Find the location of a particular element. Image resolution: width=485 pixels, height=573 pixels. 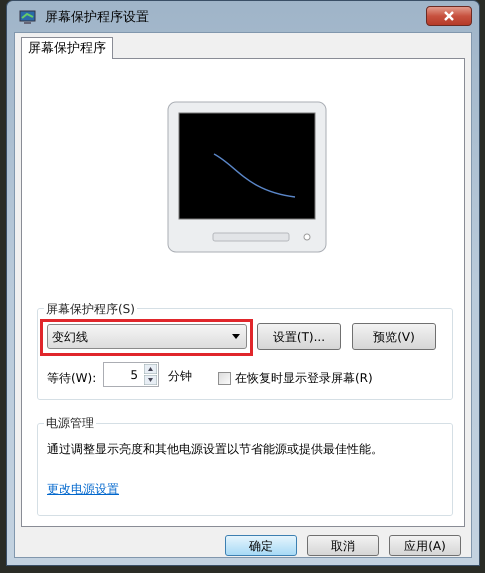

group-title: 屏幕保护程序(S) is located at coordinates (90, 309).